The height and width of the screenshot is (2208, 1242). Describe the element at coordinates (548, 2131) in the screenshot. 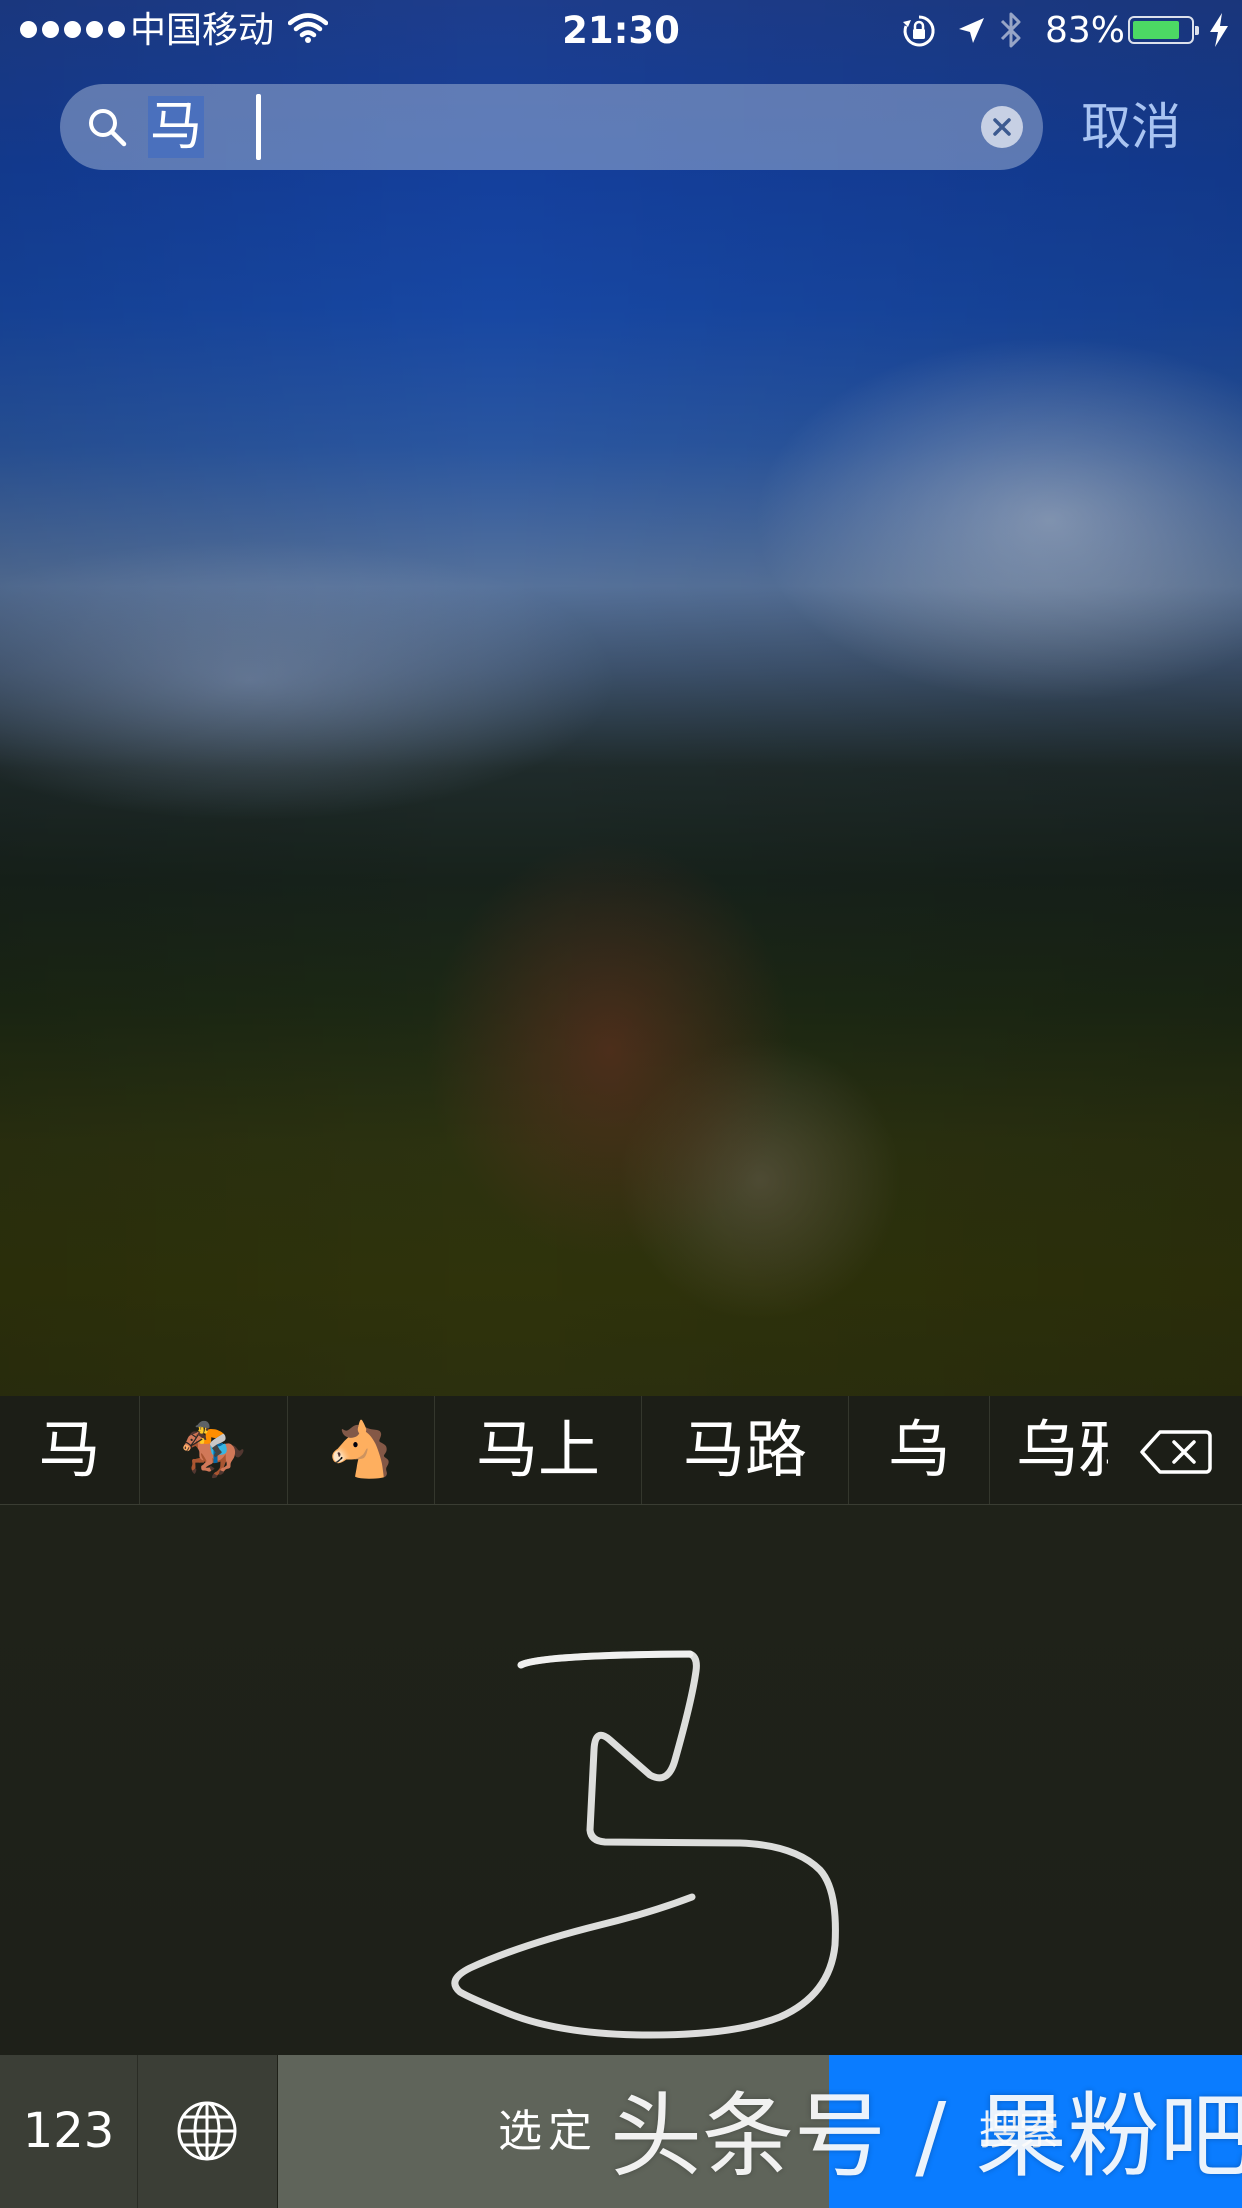

I see `select-key-label: 选定` at that location.